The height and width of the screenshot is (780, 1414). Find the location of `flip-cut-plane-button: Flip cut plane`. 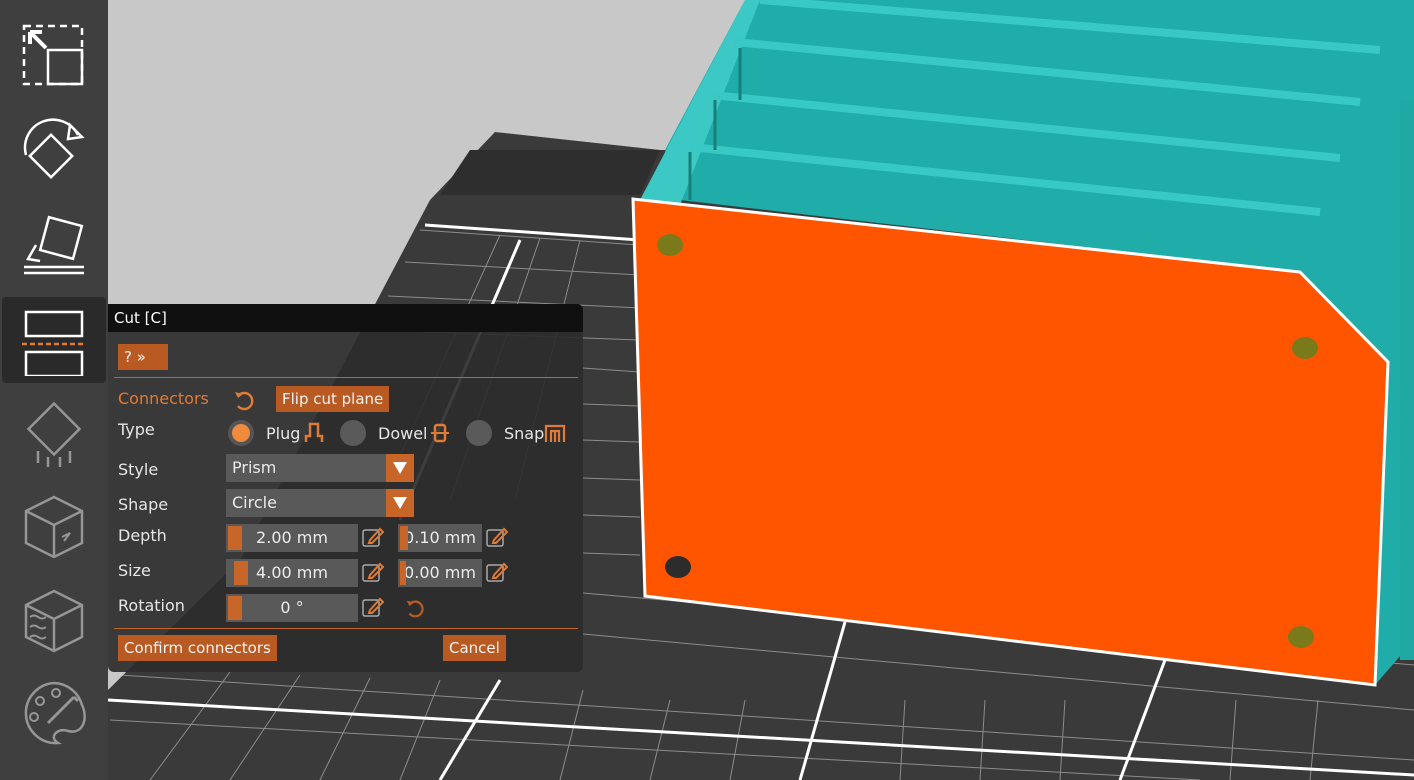

flip-cut-plane-button: Flip cut plane is located at coordinates (333, 399).